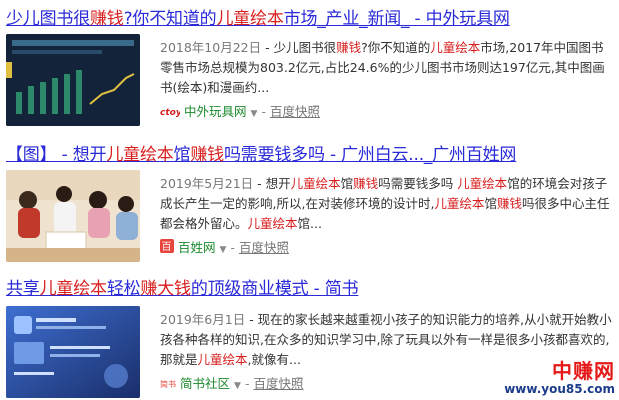 Image resolution: width=619 pixels, height=400 pixels. What do you see at coordinates (203, 319) in the screenshot?
I see `result-date: 2019年6月1日` at bounding box center [203, 319].